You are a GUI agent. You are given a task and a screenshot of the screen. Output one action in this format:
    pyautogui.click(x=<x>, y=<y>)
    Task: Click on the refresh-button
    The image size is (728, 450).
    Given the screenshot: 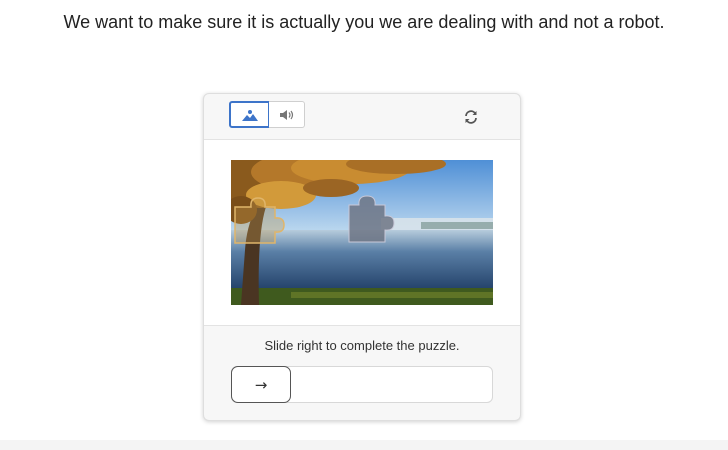 What is the action you would take?
    pyautogui.click(x=471, y=117)
    